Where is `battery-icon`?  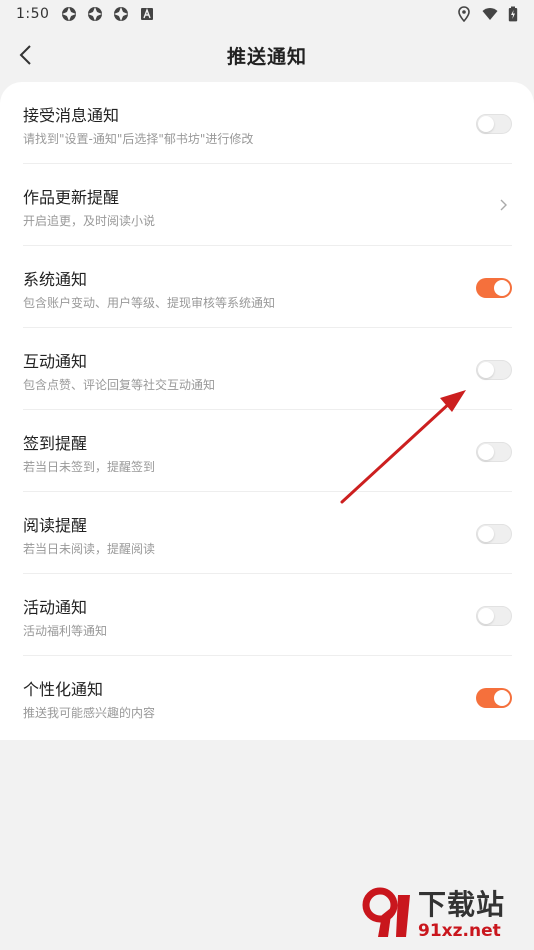
battery-icon is located at coordinates (513, 14).